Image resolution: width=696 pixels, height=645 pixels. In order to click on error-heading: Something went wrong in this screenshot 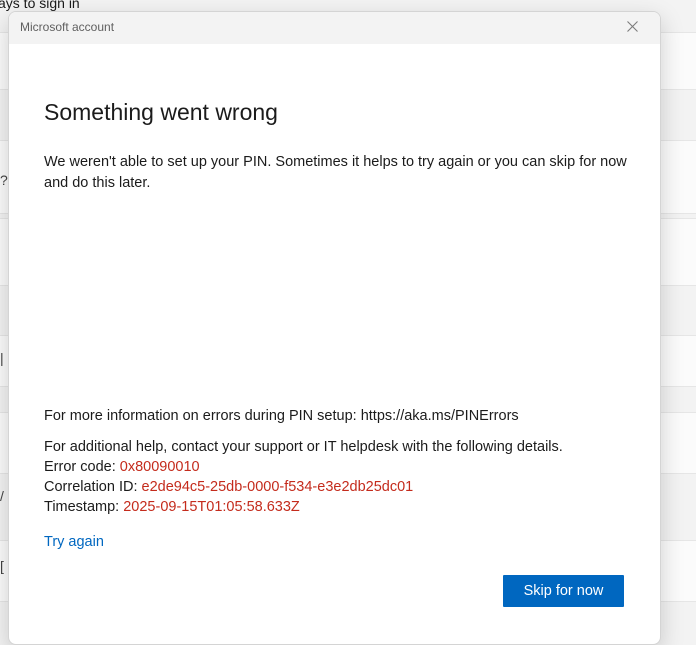, I will do `click(161, 112)`.